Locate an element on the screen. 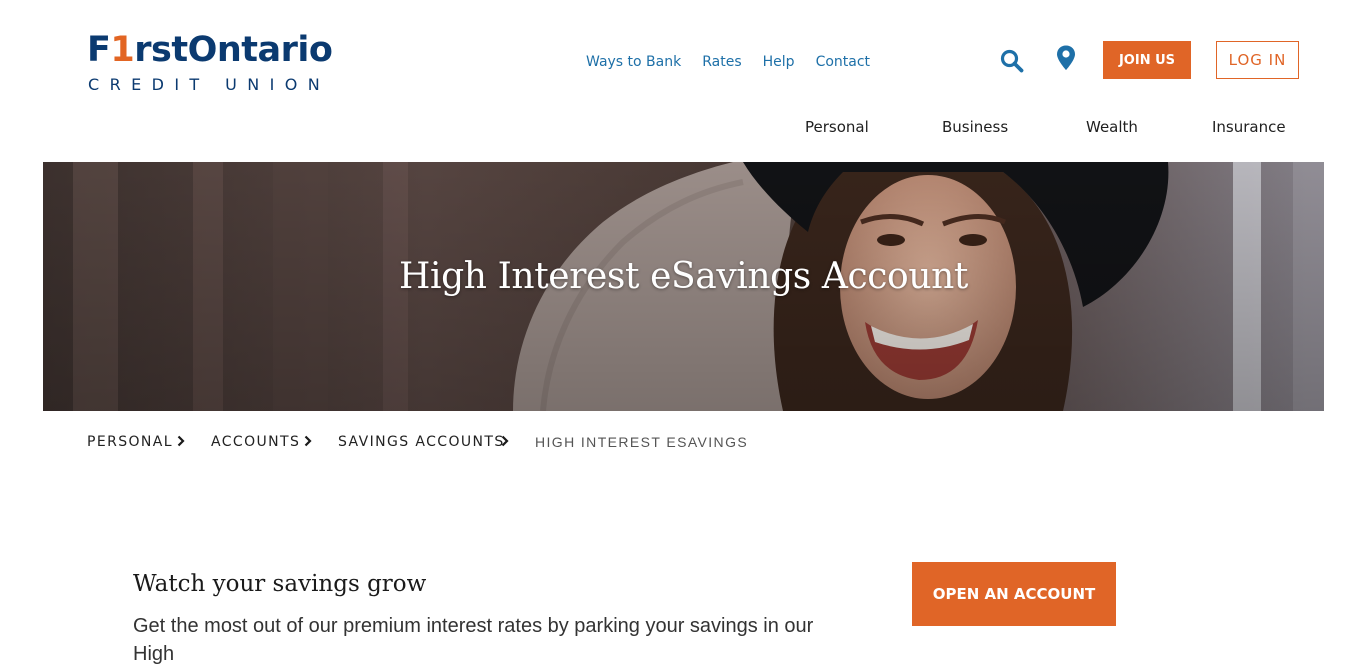  log-in-button: LOG IN is located at coordinates (1257, 60).